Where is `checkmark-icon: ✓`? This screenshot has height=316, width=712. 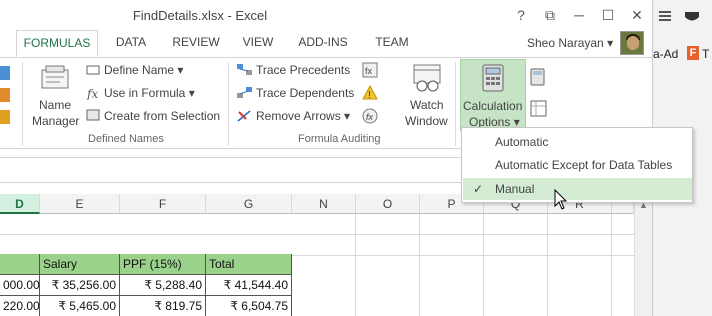
checkmark-icon: ✓ is located at coordinates (478, 189).